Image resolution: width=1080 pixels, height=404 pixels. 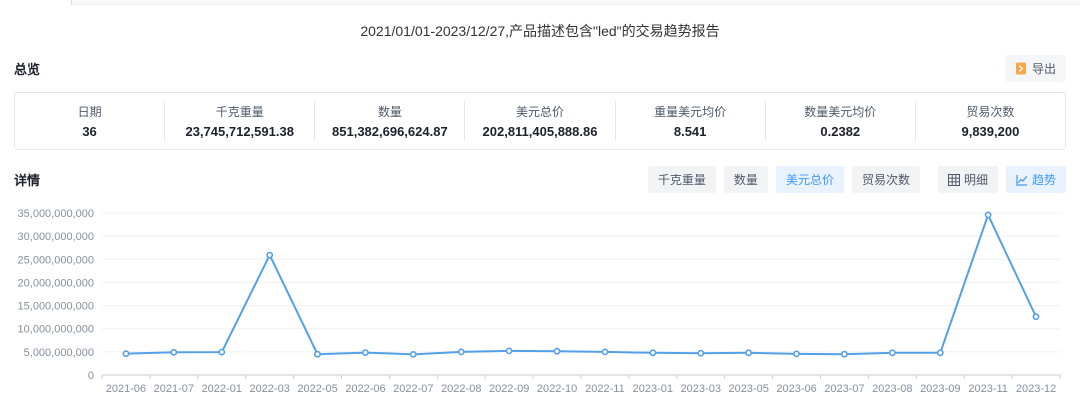 I want to click on y-axis-tick-label: 35,000,000,000, so click(x=56, y=214).